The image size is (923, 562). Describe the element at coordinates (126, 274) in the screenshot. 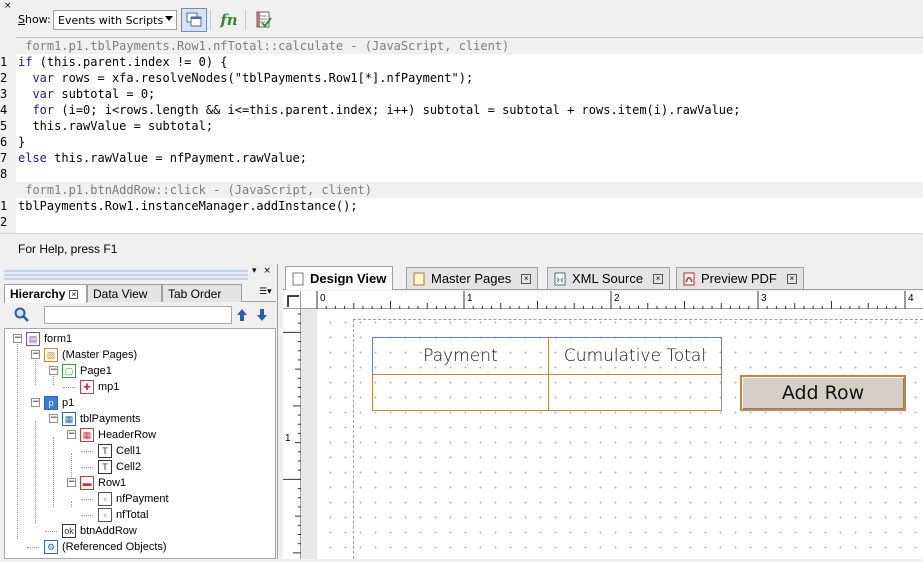

I see `panel-title-bar` at that location.